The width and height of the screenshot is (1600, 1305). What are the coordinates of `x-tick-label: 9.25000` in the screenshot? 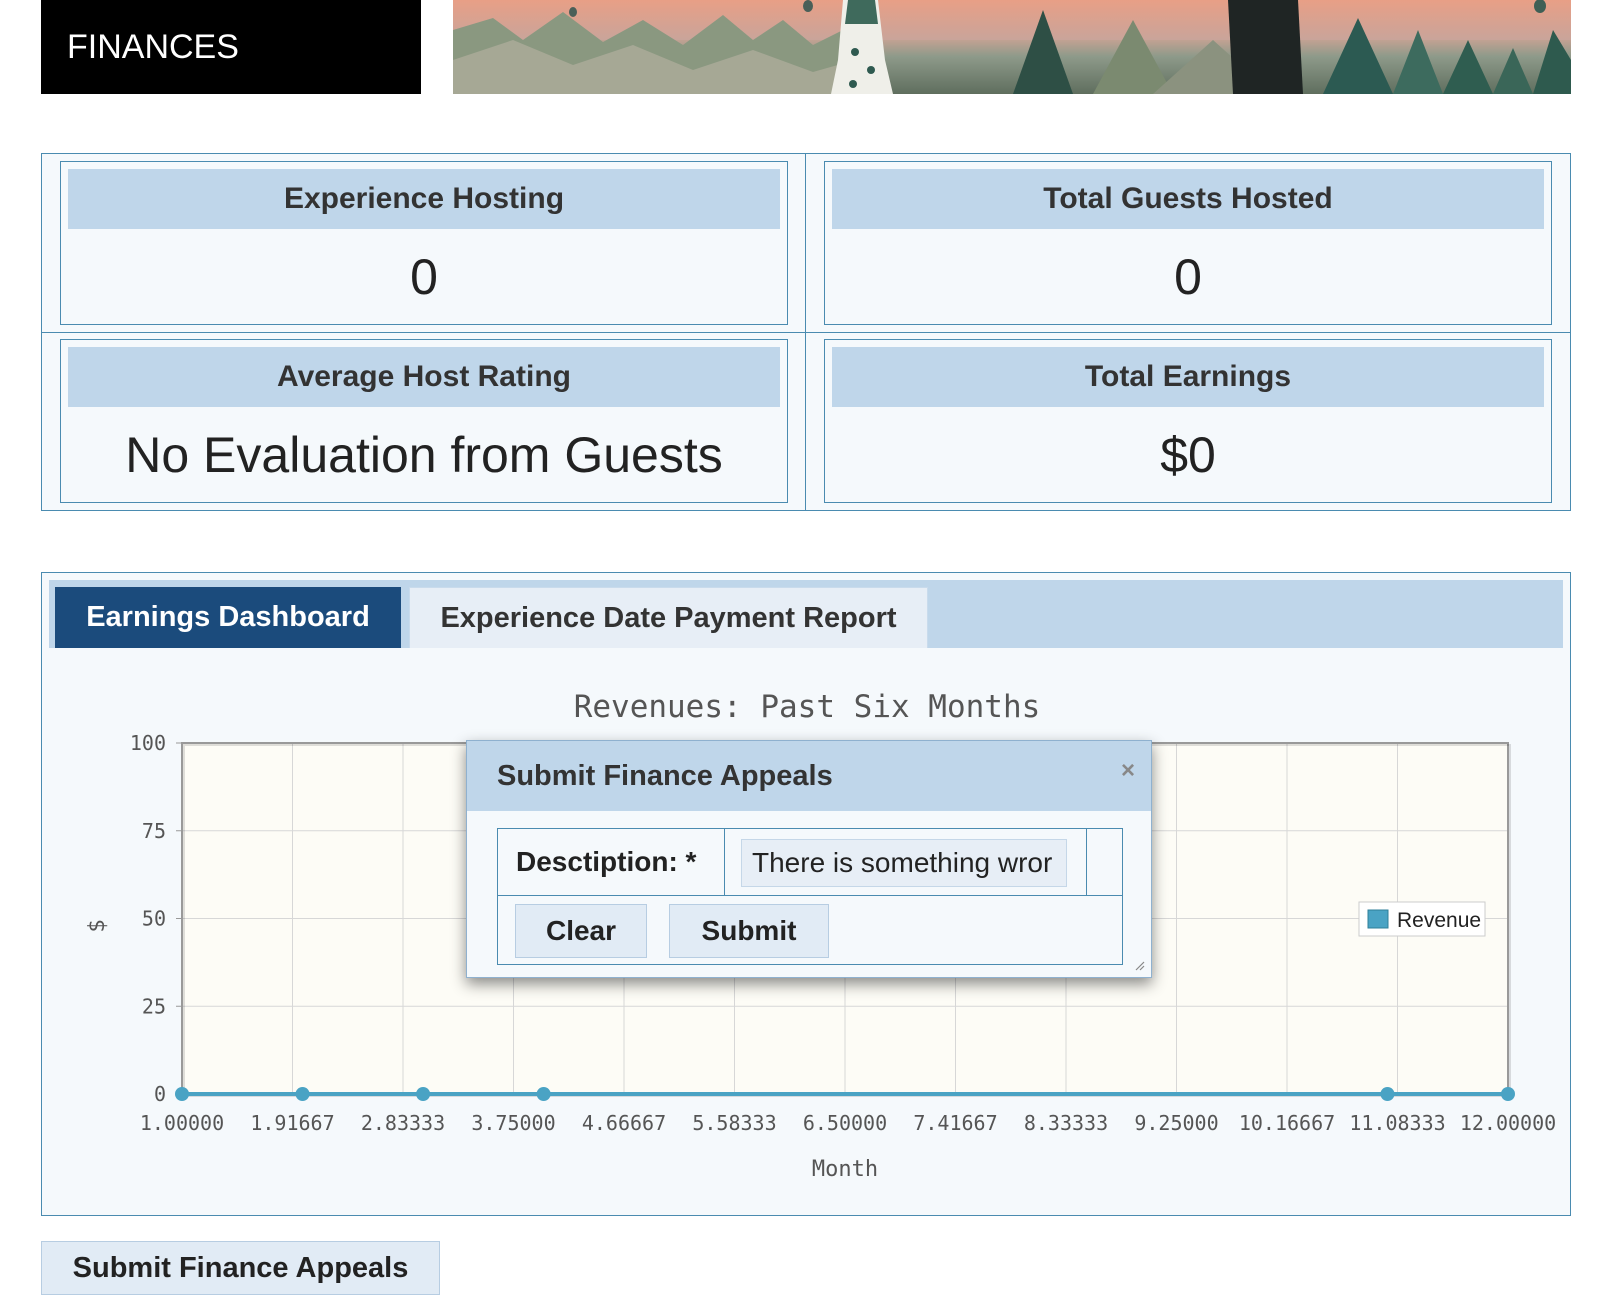 It's located at (1176, 1123).